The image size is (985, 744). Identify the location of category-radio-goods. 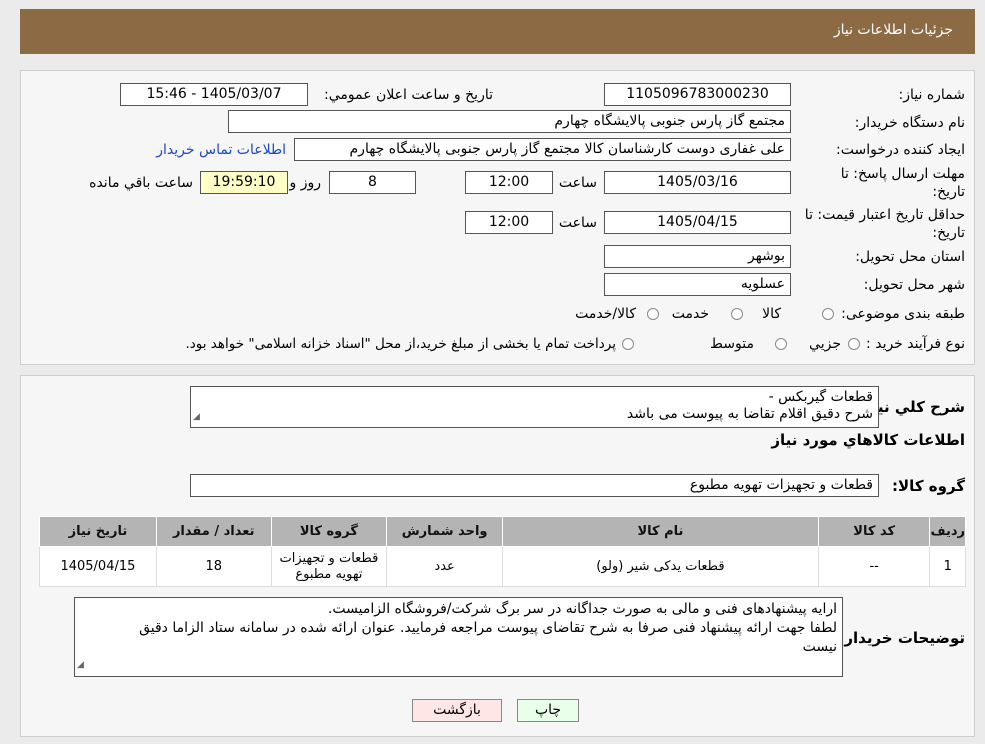
(828, 314).